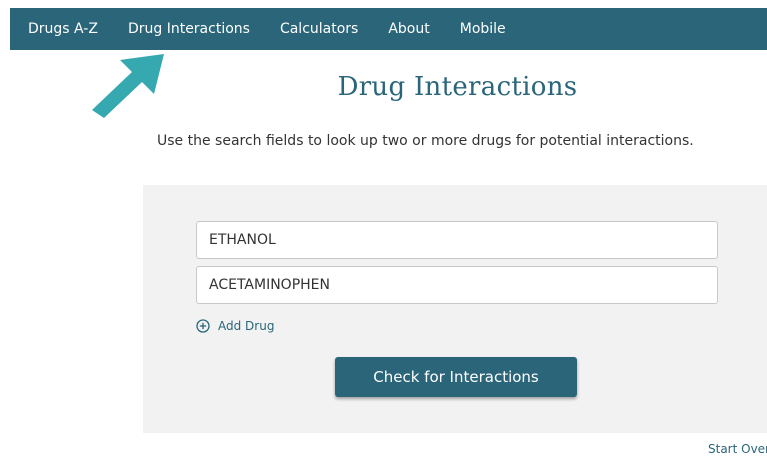 The width and height of the screenshot is (767, 457). What do you see at coordinates (63, 29) in the screenshot?
I see `nav-item-drugs-a-z: Drugs A-Z` at bounding box center [63, 29].